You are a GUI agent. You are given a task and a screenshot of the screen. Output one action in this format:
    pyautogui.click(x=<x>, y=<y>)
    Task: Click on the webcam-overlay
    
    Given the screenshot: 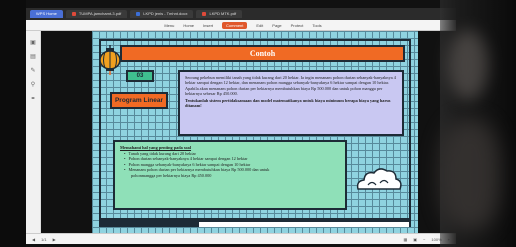 What is the action you would take?
    pyautogui.click(x=478, y=123)
    